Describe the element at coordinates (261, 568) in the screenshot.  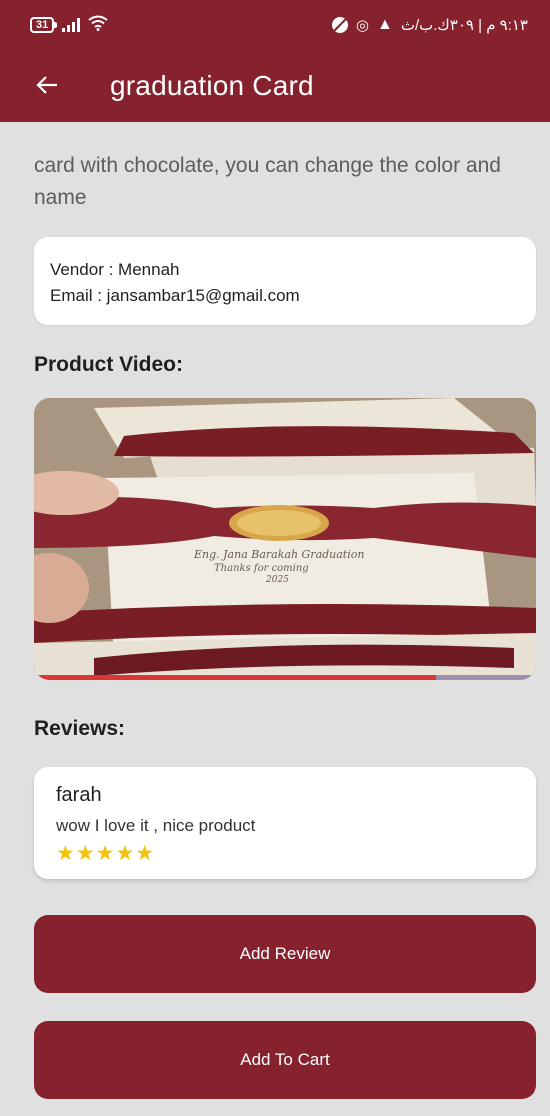
I see `video-card-text-2: Thanks for coming` at that location.